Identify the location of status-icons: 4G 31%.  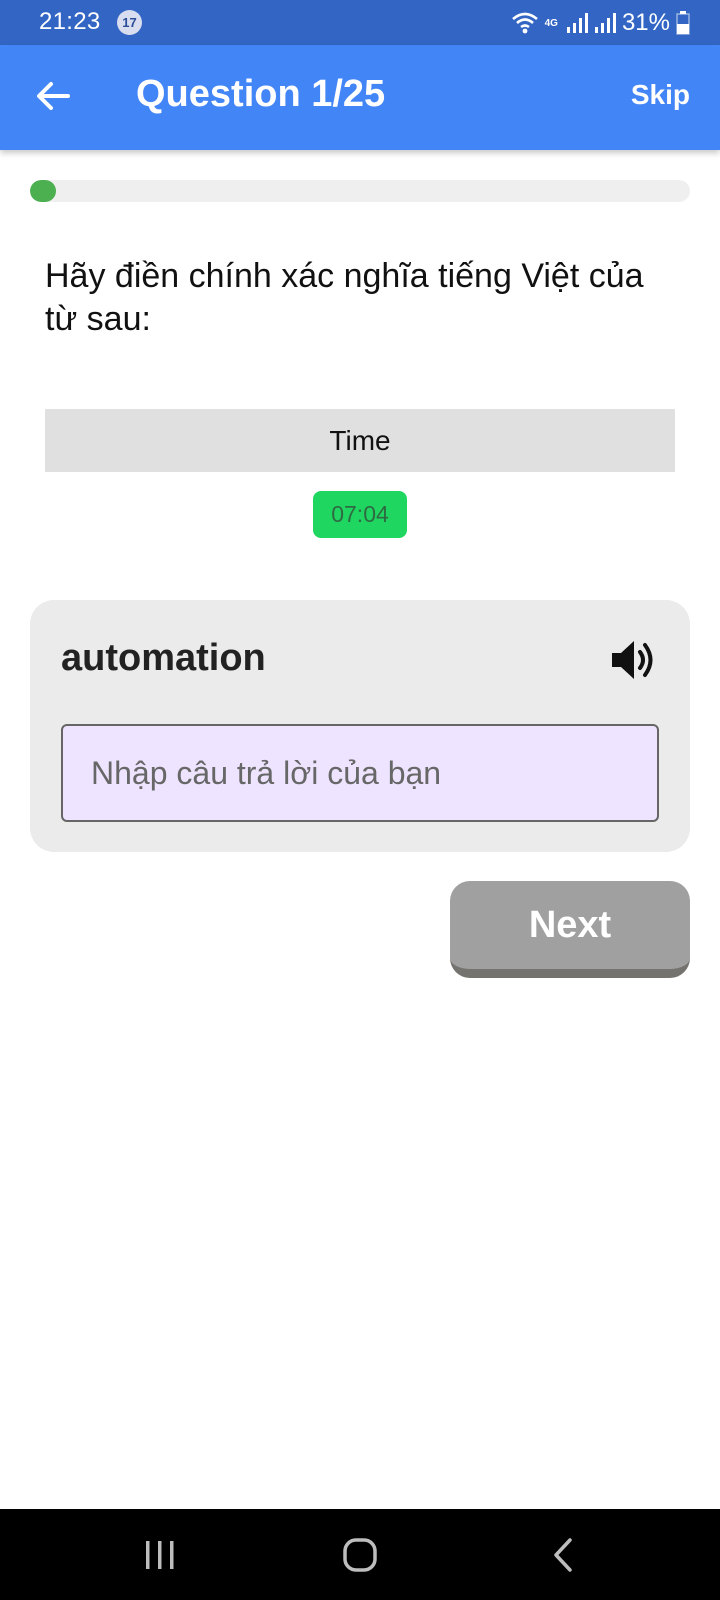
(600, 23).